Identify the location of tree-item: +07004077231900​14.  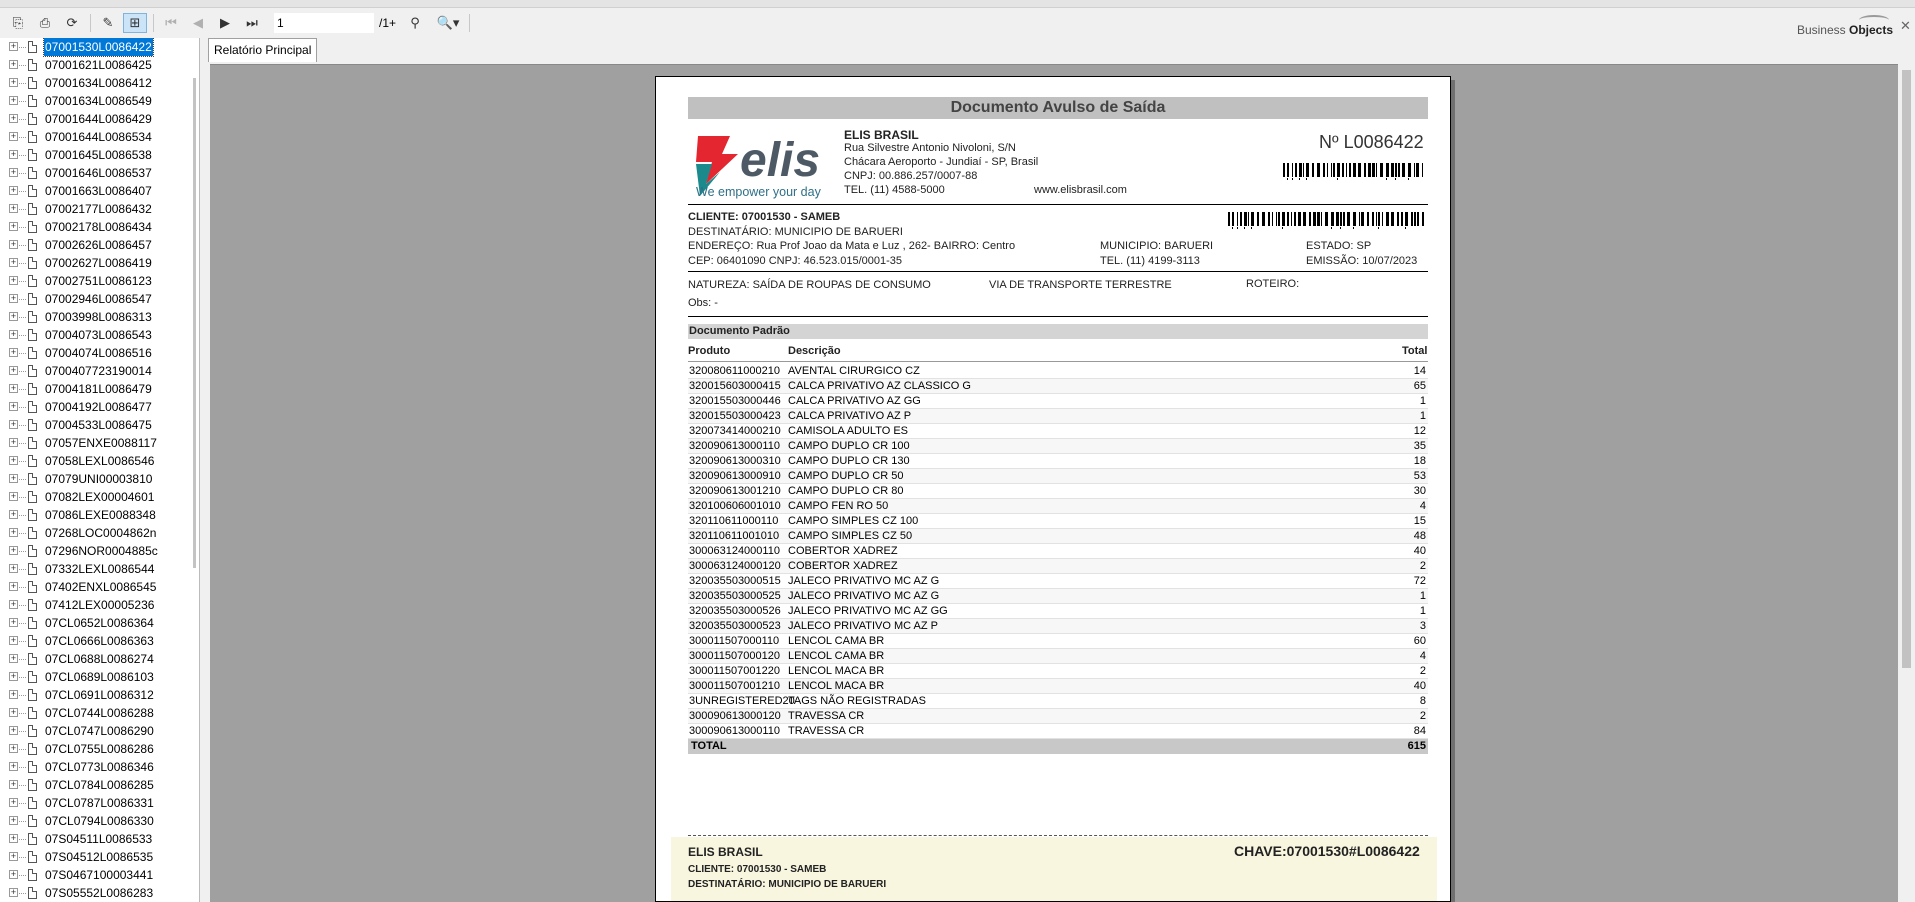
(99, 371).